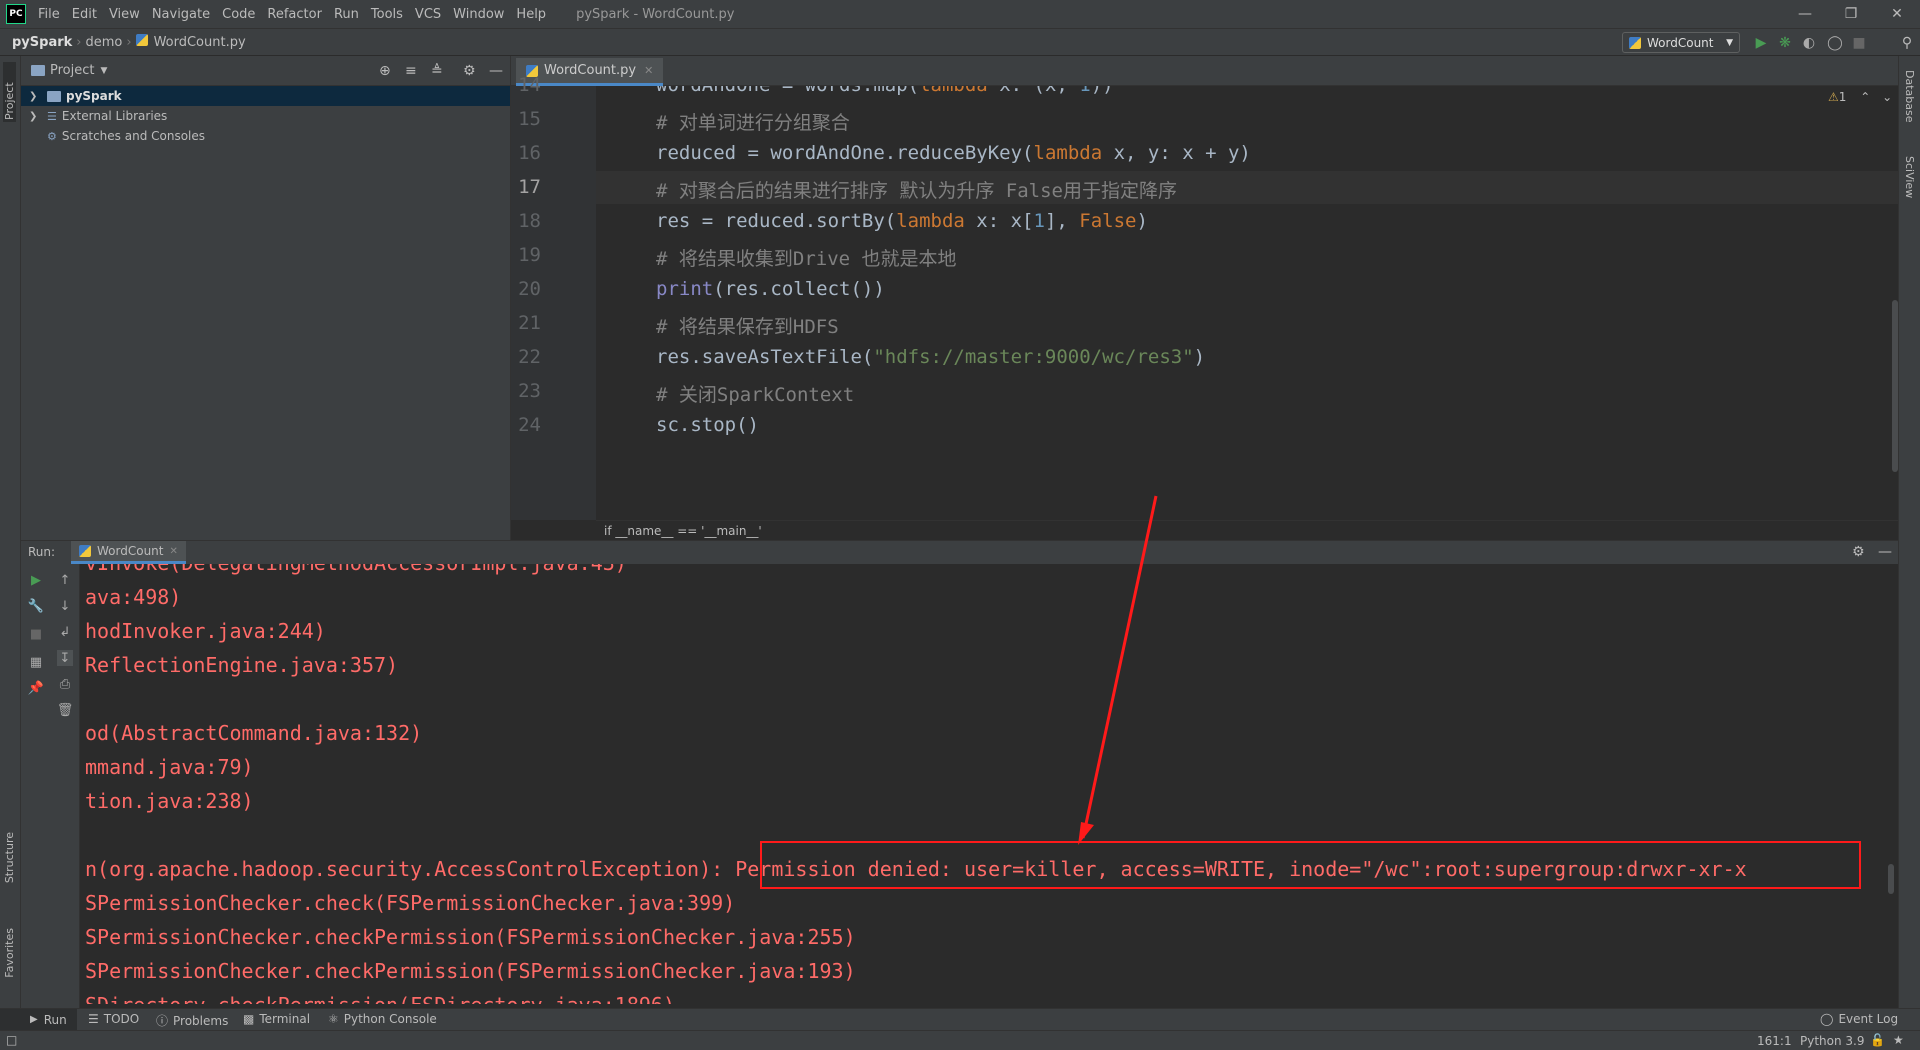 The image size is (1920, 1050). Describe the element at coordinates (1868, 1019) in the screenshot. I see `event-log-label: Event Log` at that location.